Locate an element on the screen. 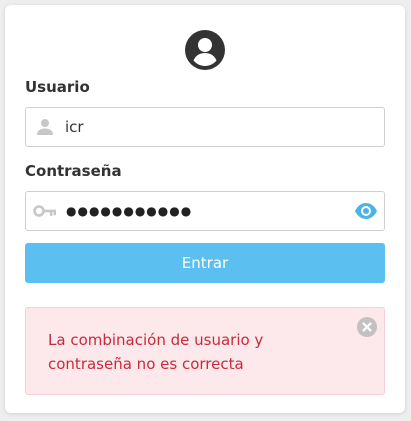 Image resolution: width=411 pixels, height=421 pixels. submit-button: Entrar is located at coordinates (205, 263).